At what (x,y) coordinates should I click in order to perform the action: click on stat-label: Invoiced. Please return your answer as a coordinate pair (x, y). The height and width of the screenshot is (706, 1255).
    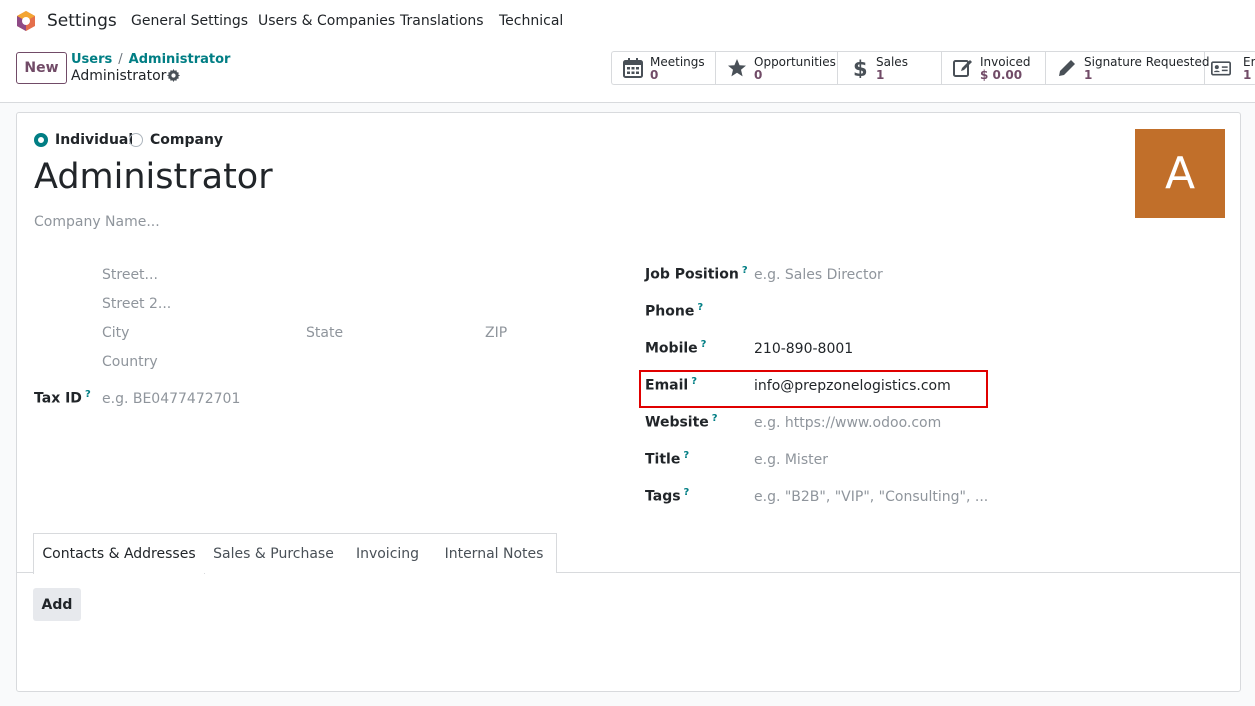
    Looking at the image, I should click on (1005, 62).